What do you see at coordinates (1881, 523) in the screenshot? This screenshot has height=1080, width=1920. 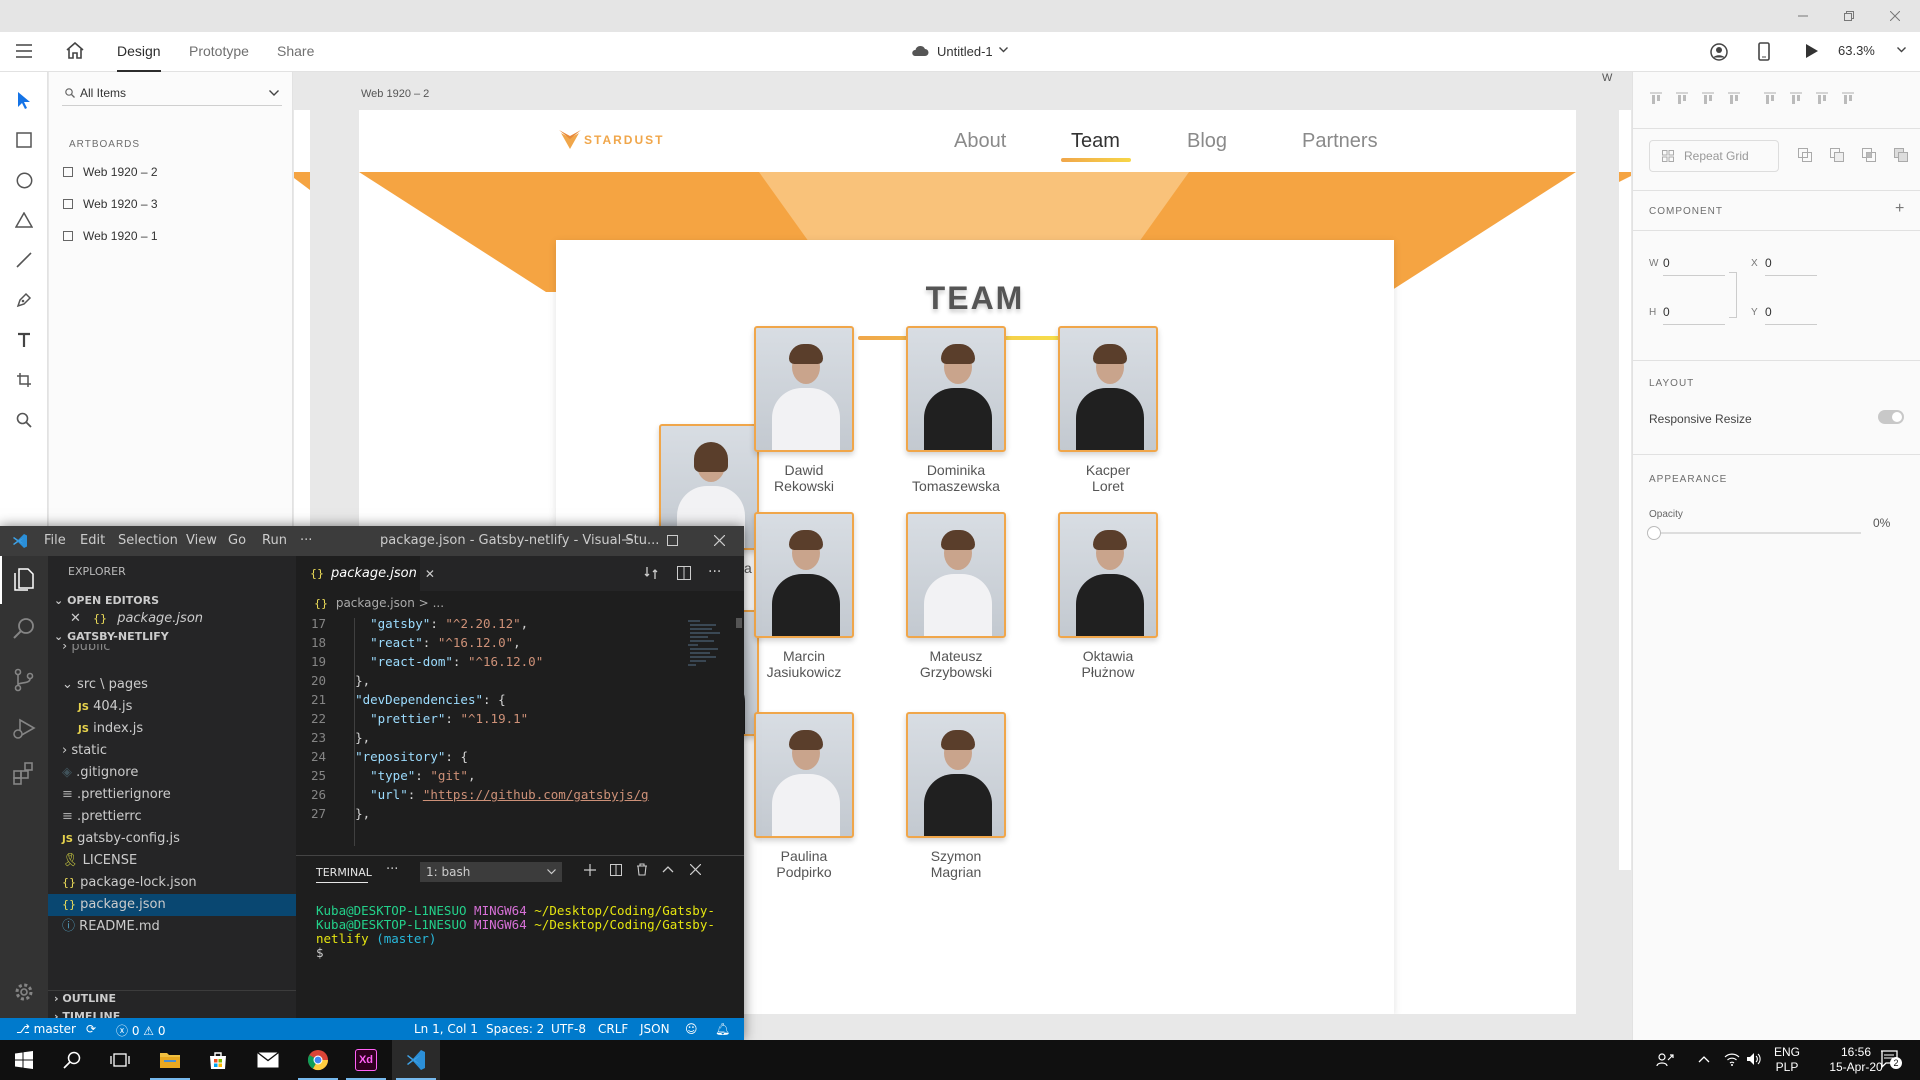 I see `opacity-value: 0%` at bounding box center [1881, 523].